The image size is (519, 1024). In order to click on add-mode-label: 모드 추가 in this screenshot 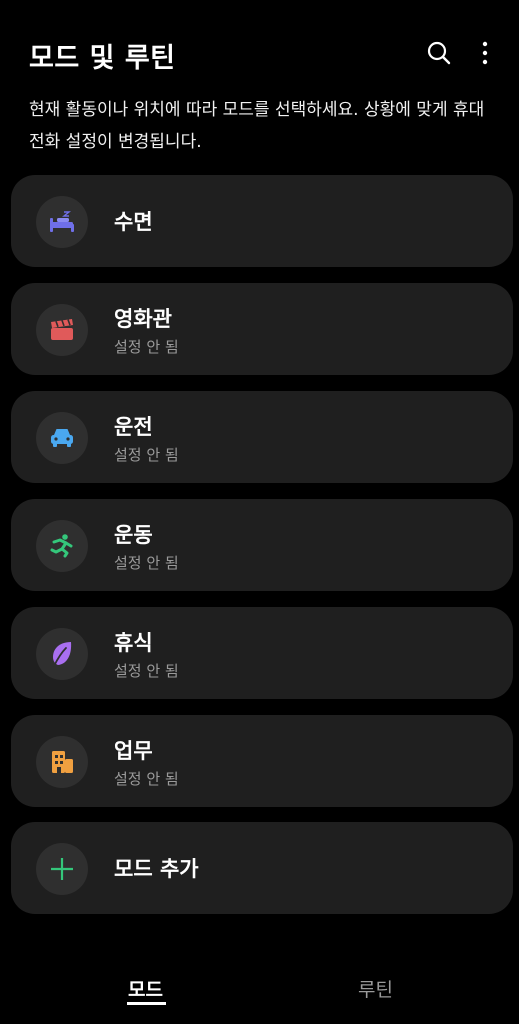, I will do `click(156, 869)`.